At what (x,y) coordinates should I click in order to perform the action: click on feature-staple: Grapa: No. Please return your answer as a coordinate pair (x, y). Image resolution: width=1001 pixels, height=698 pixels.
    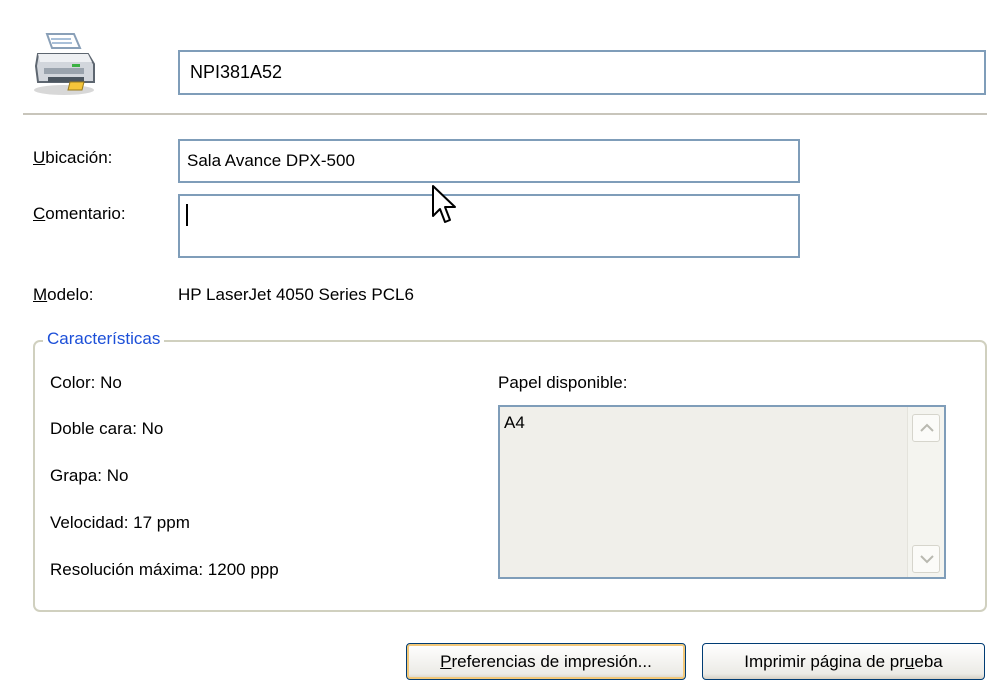
    Looking at the image, I should click on (89, 475).